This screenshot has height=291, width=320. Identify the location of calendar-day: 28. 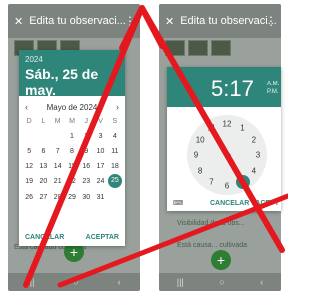
(58, 197).